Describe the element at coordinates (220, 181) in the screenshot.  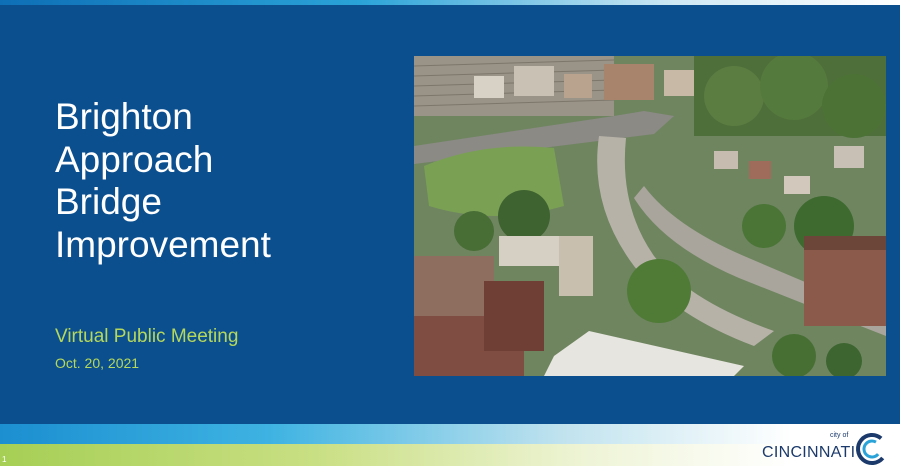
I see `slide-title: Brighton Approach Bridge Improvement` at that location.